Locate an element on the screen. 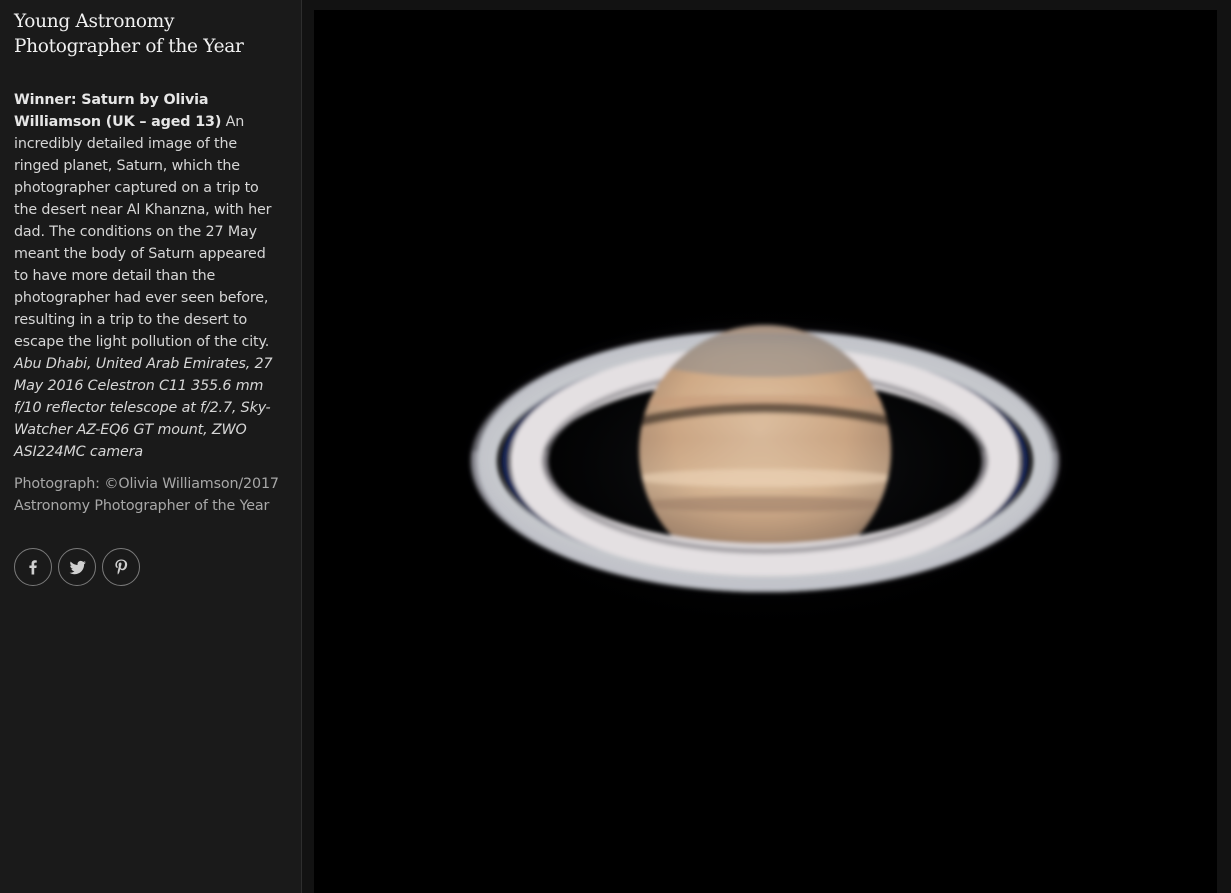 The width and height of the screenshot is (1231, 893). facebook-icon is located at coordinates (33, 567).